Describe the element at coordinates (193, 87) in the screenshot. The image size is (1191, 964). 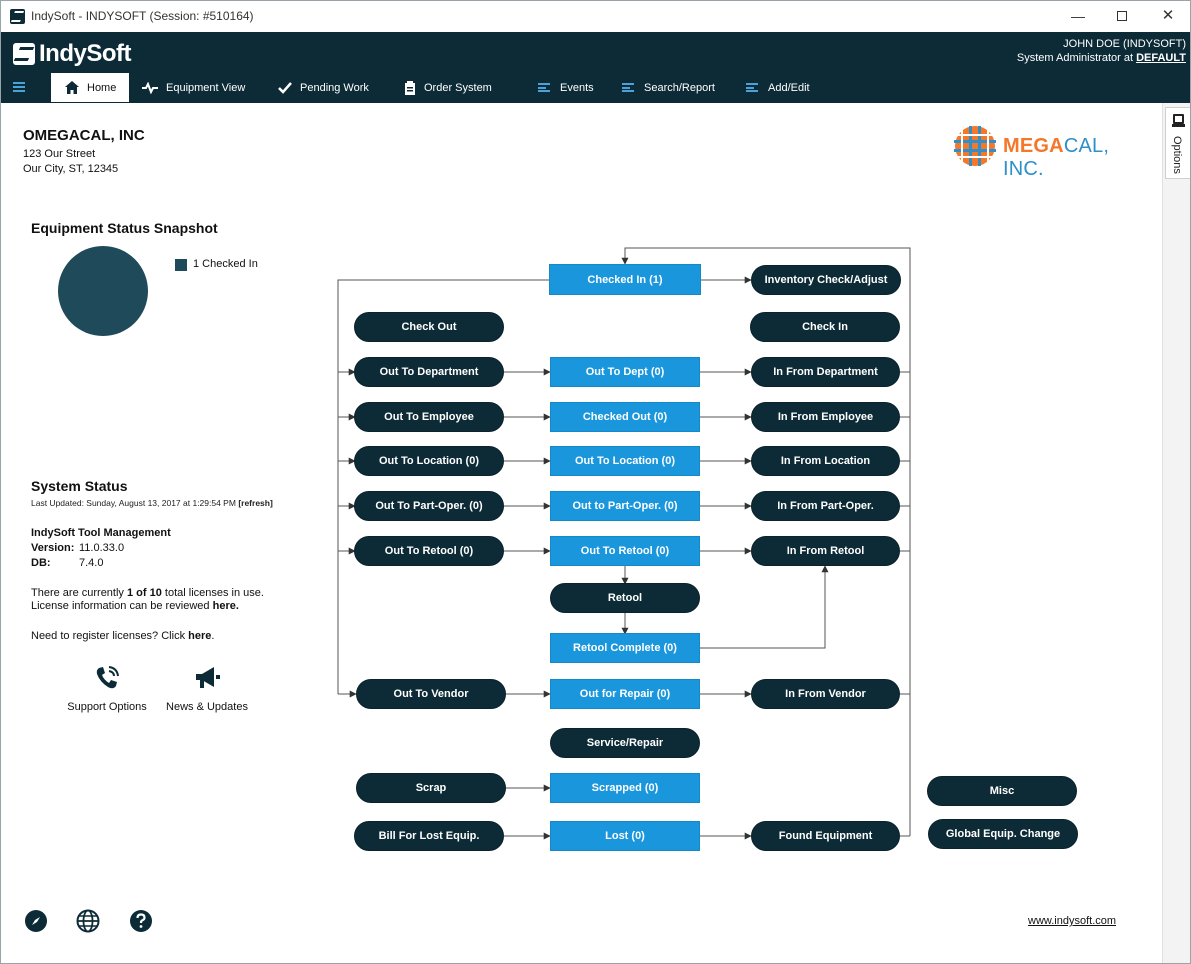
I see `tab-equipment-view: Equipment View` at that location.